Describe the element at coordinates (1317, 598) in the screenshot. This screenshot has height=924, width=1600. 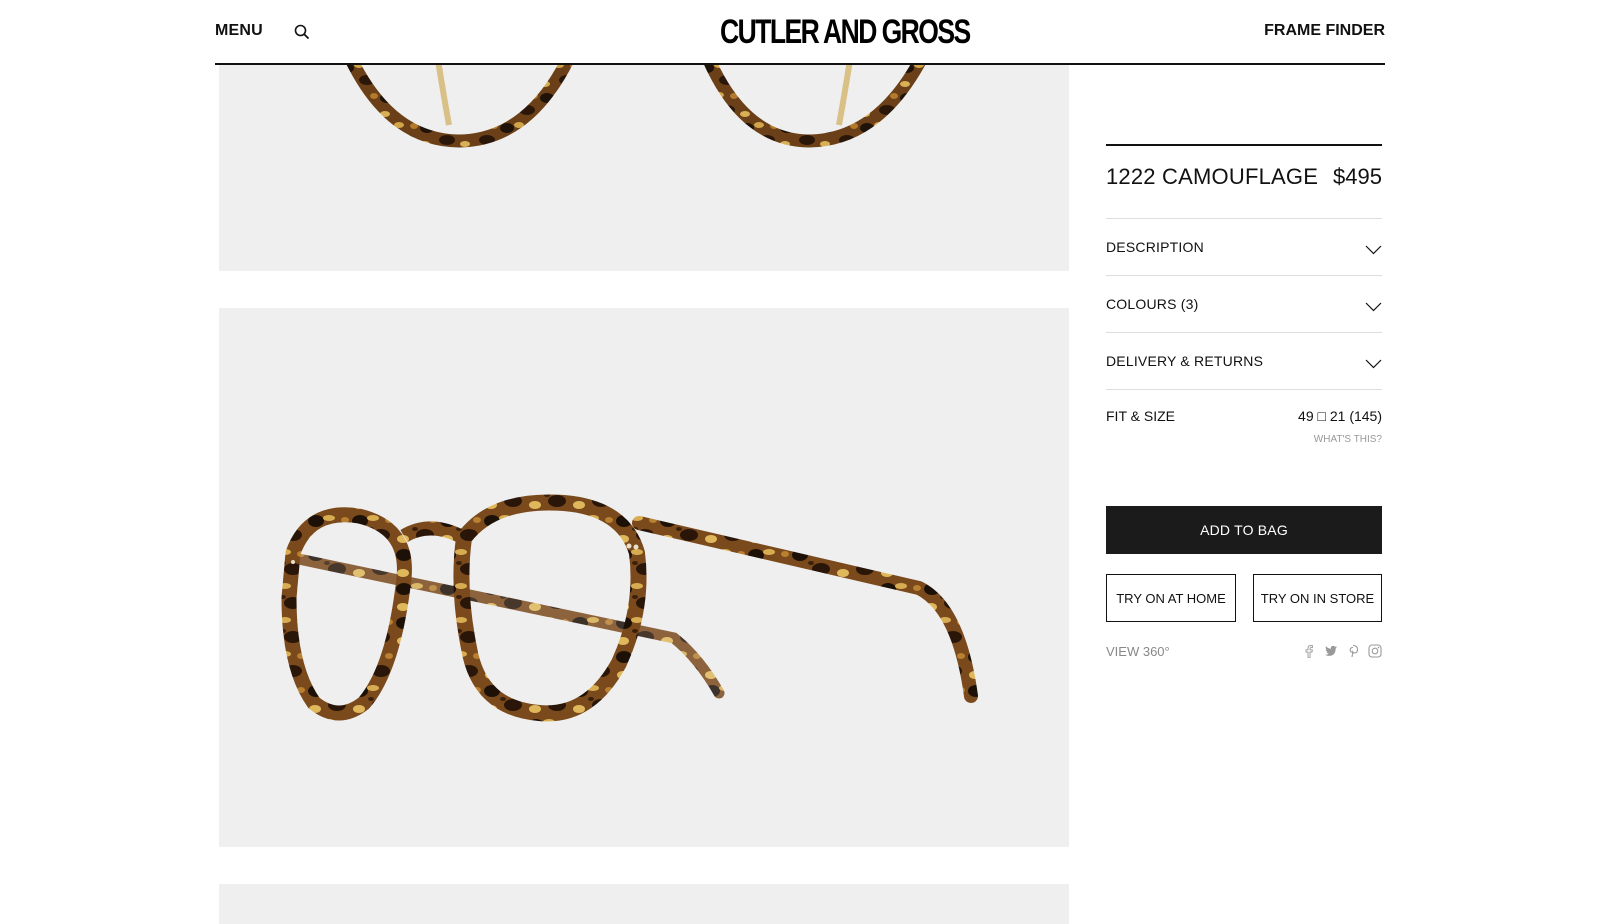
I see `try-on-in-store-button: TRY ON IN STORE` at that location.